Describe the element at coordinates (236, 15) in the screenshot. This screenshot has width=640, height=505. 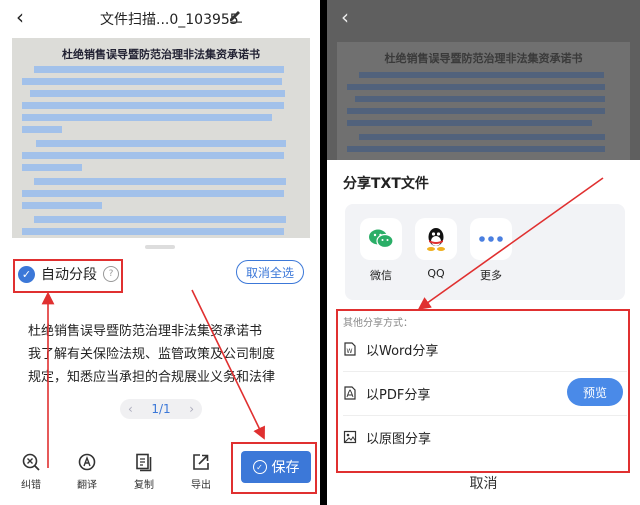
I see `edit-pencil-icon` at that location.